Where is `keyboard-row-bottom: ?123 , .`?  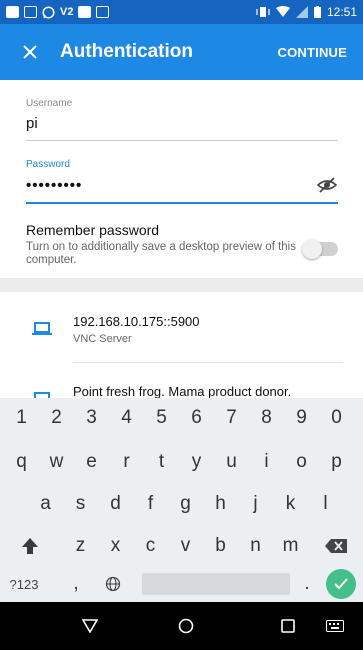
keyboard-row-bottom: ?123 , . is located at coordinates (181, 584).